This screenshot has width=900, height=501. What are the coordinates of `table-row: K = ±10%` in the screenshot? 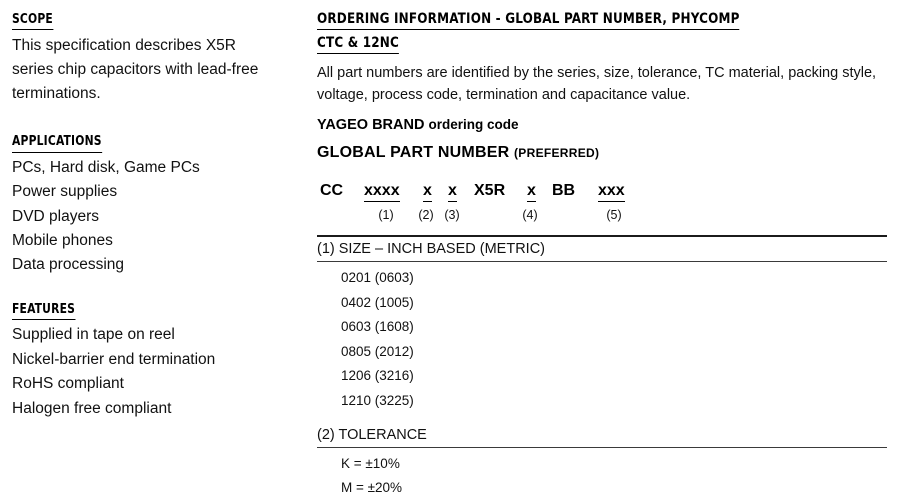 It's located at (370, 463).